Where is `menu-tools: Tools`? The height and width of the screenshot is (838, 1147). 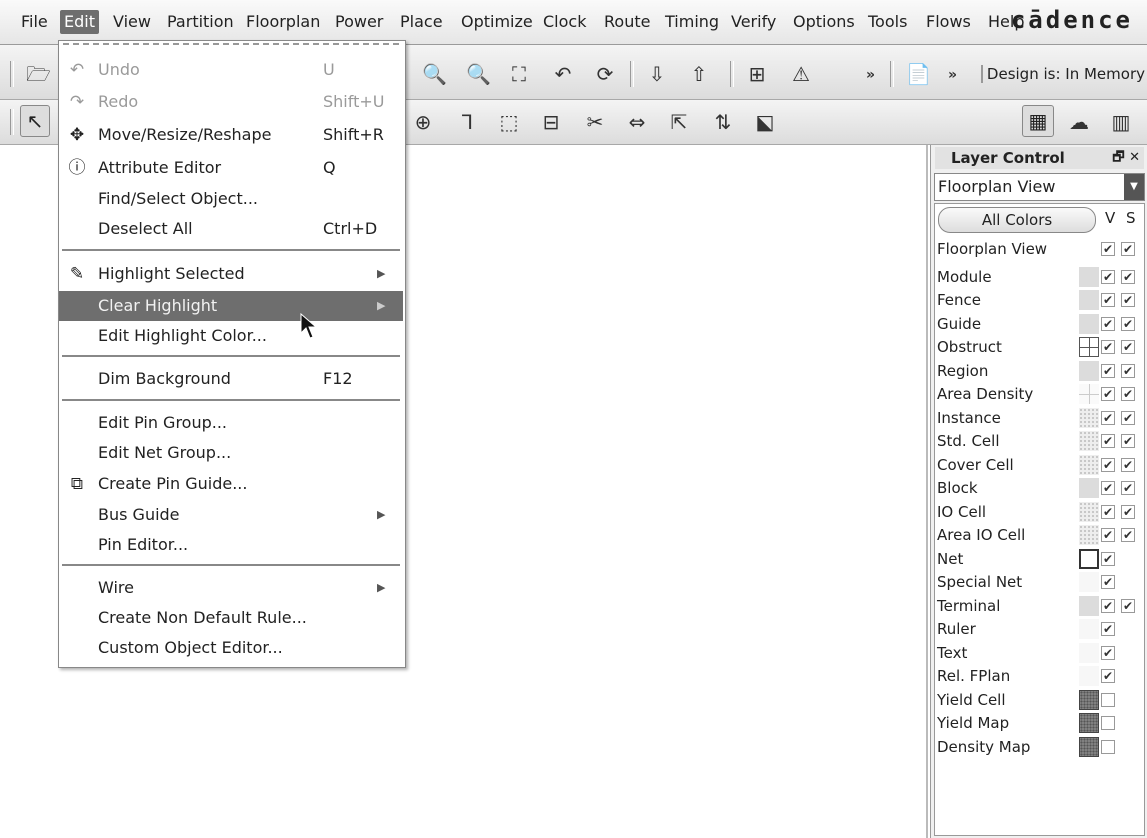 menu-tools: Tools is located at coordinates (887, 22).